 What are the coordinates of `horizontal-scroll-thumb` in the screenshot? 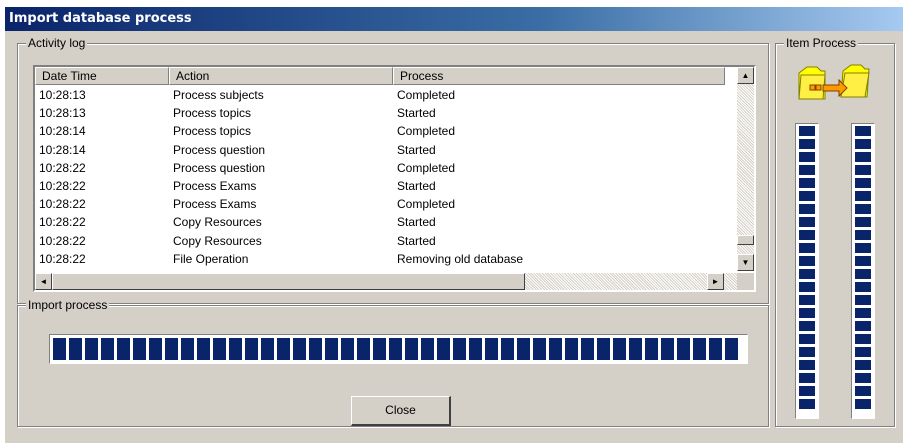 It's located at (288, 281).